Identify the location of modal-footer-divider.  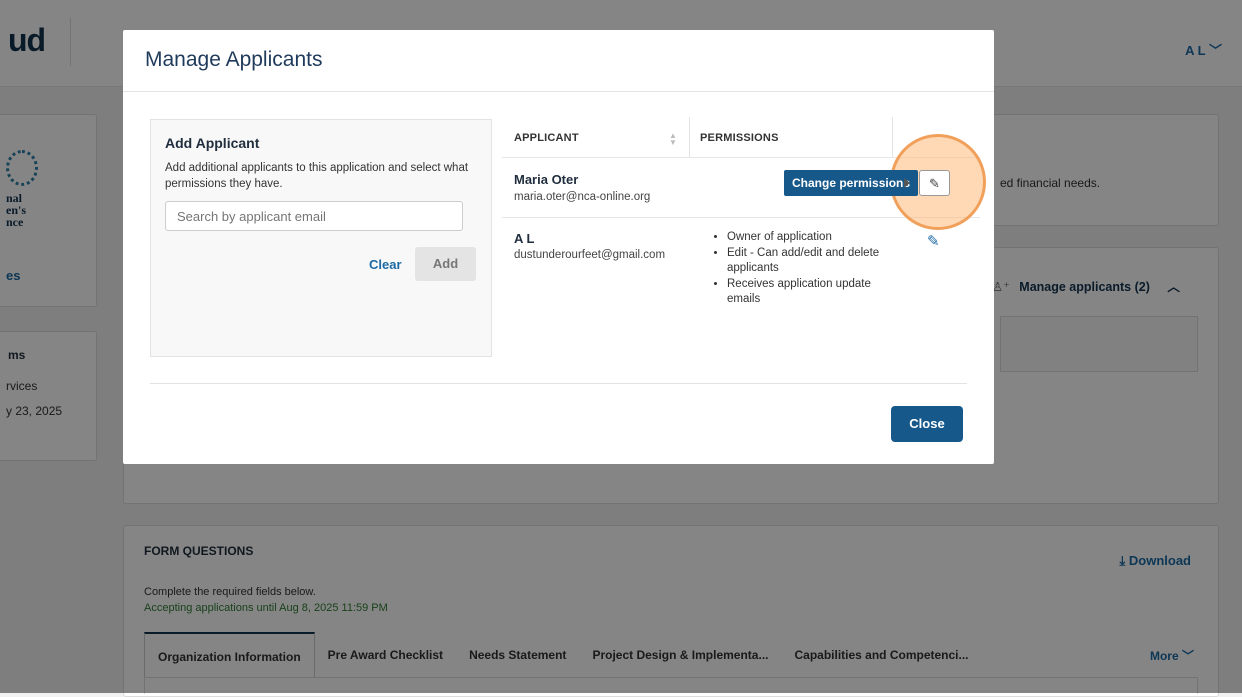
(558, 383).